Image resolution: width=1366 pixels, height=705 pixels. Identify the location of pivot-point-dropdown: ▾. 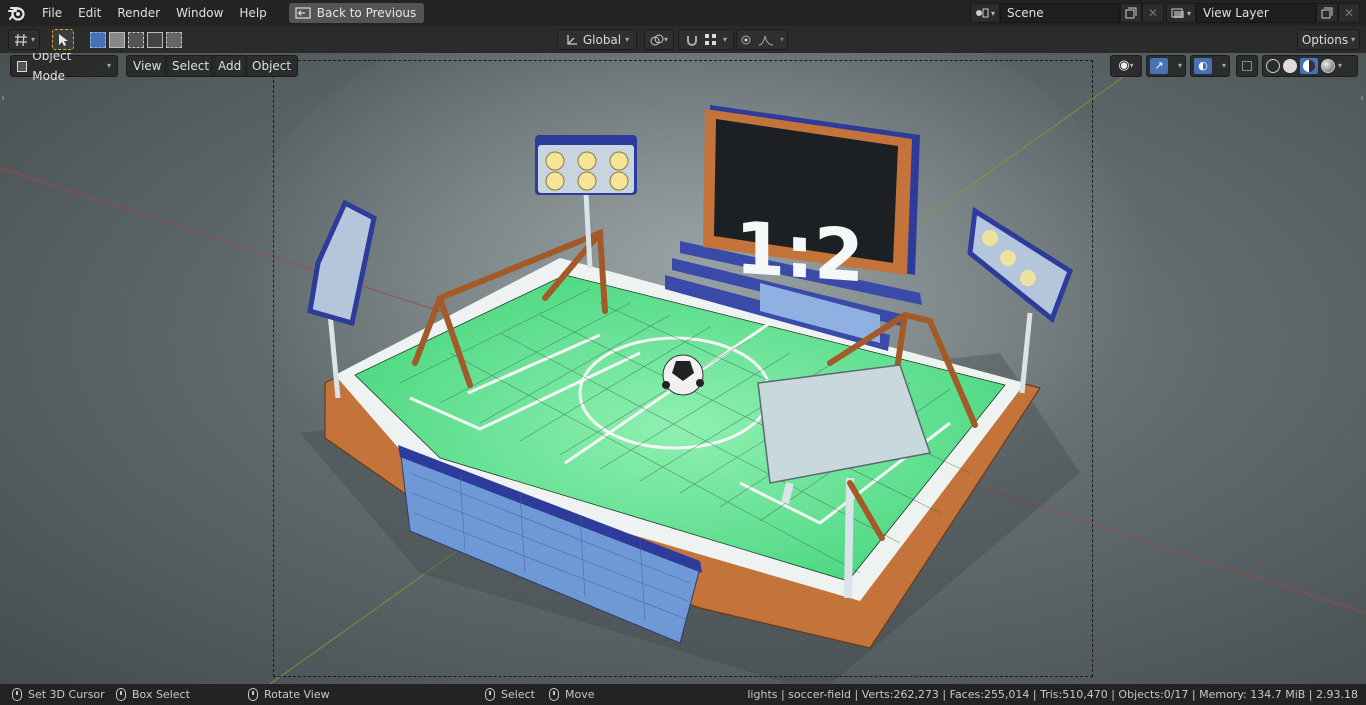
(659, 39).